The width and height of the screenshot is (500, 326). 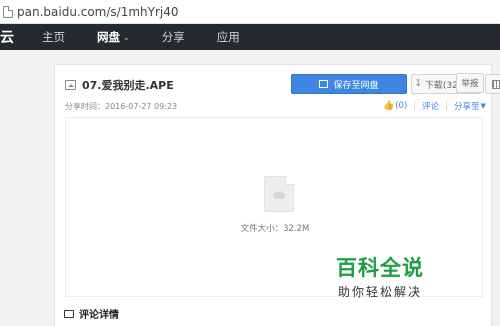 What do you see at coordinates (495, 84) in the screenshot?
I see `qr-code-icon` at bounding box center [495, 84].